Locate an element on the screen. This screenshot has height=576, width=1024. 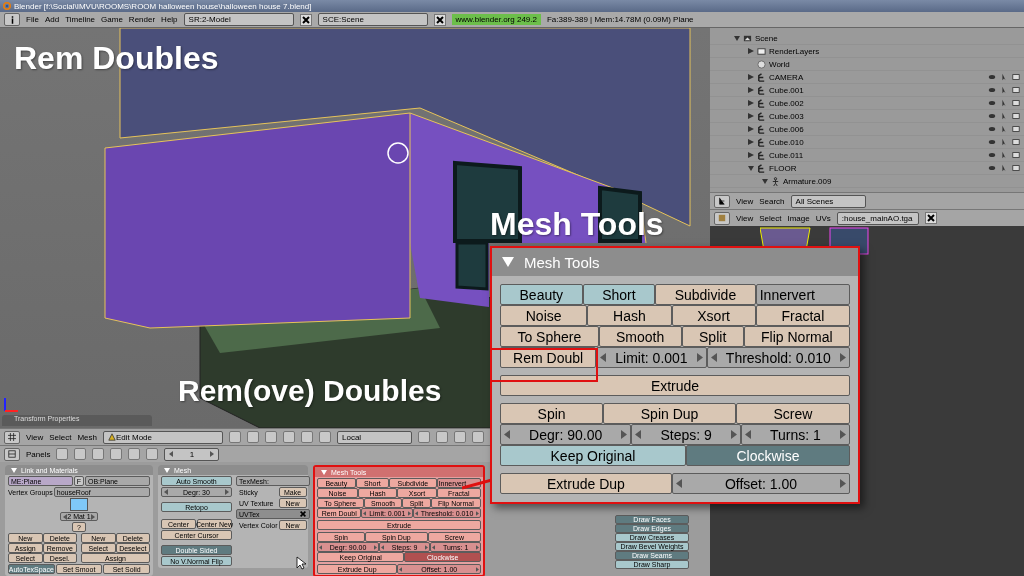
toggle-button: Clockwise is located at coordinates (767, 455).